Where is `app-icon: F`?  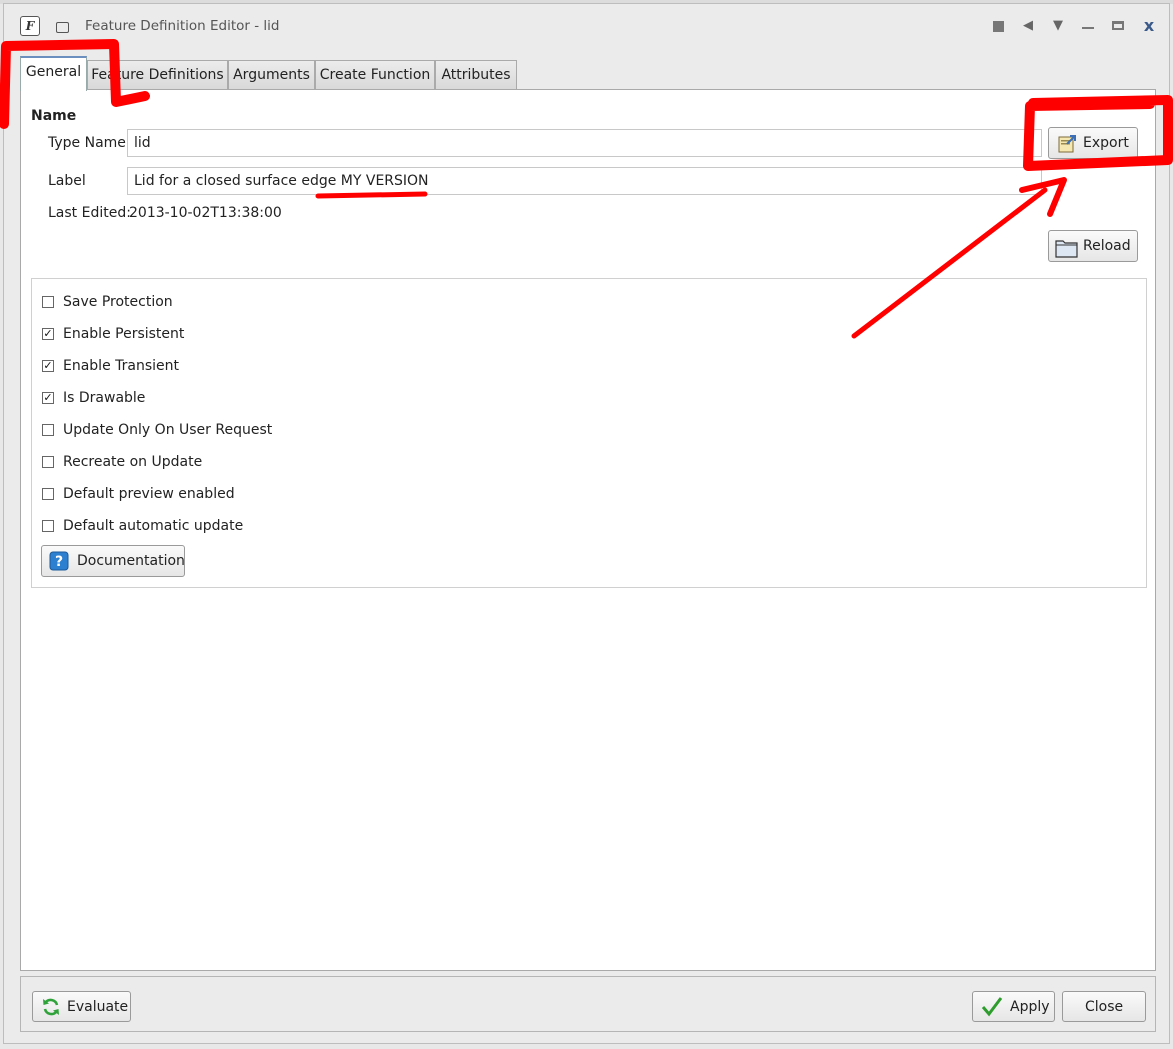 app-icon: F is located at coordinates (30, 26).